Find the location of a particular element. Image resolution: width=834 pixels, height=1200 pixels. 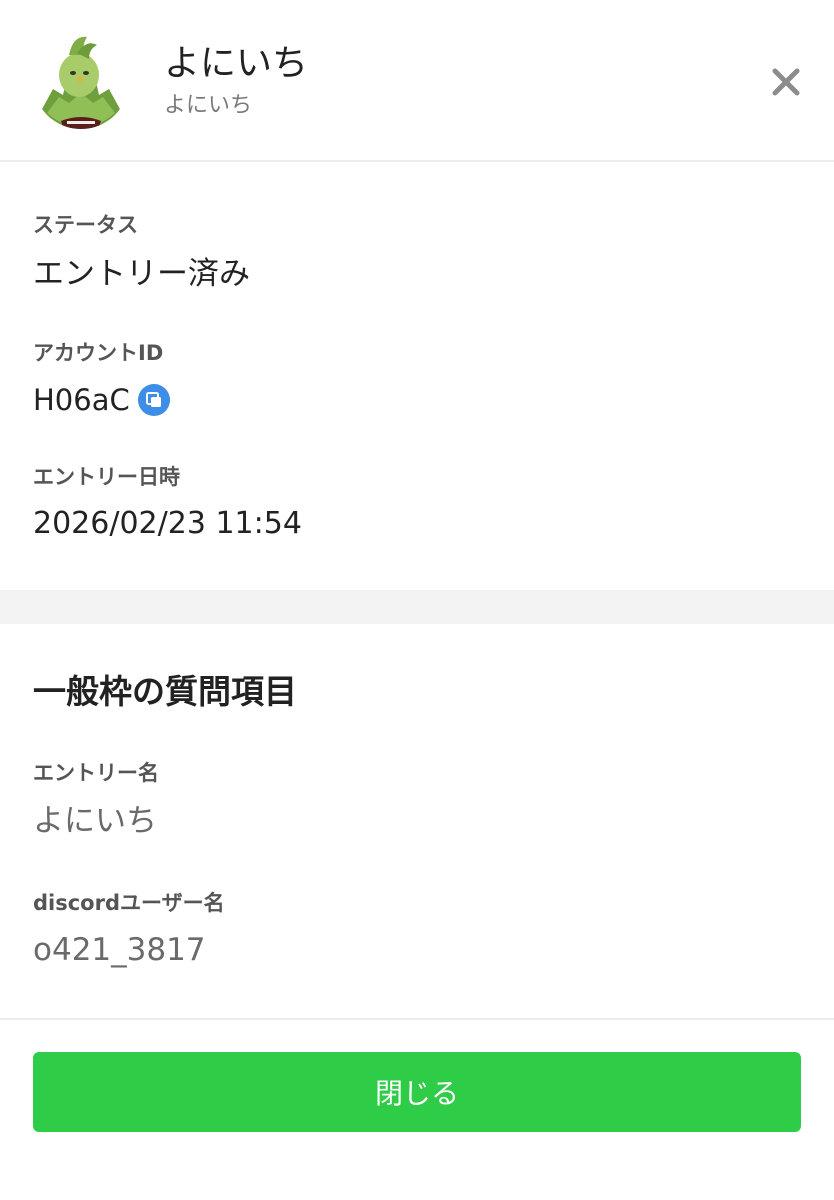

status-value: エントリー済み is located at coordinates (141, 274).